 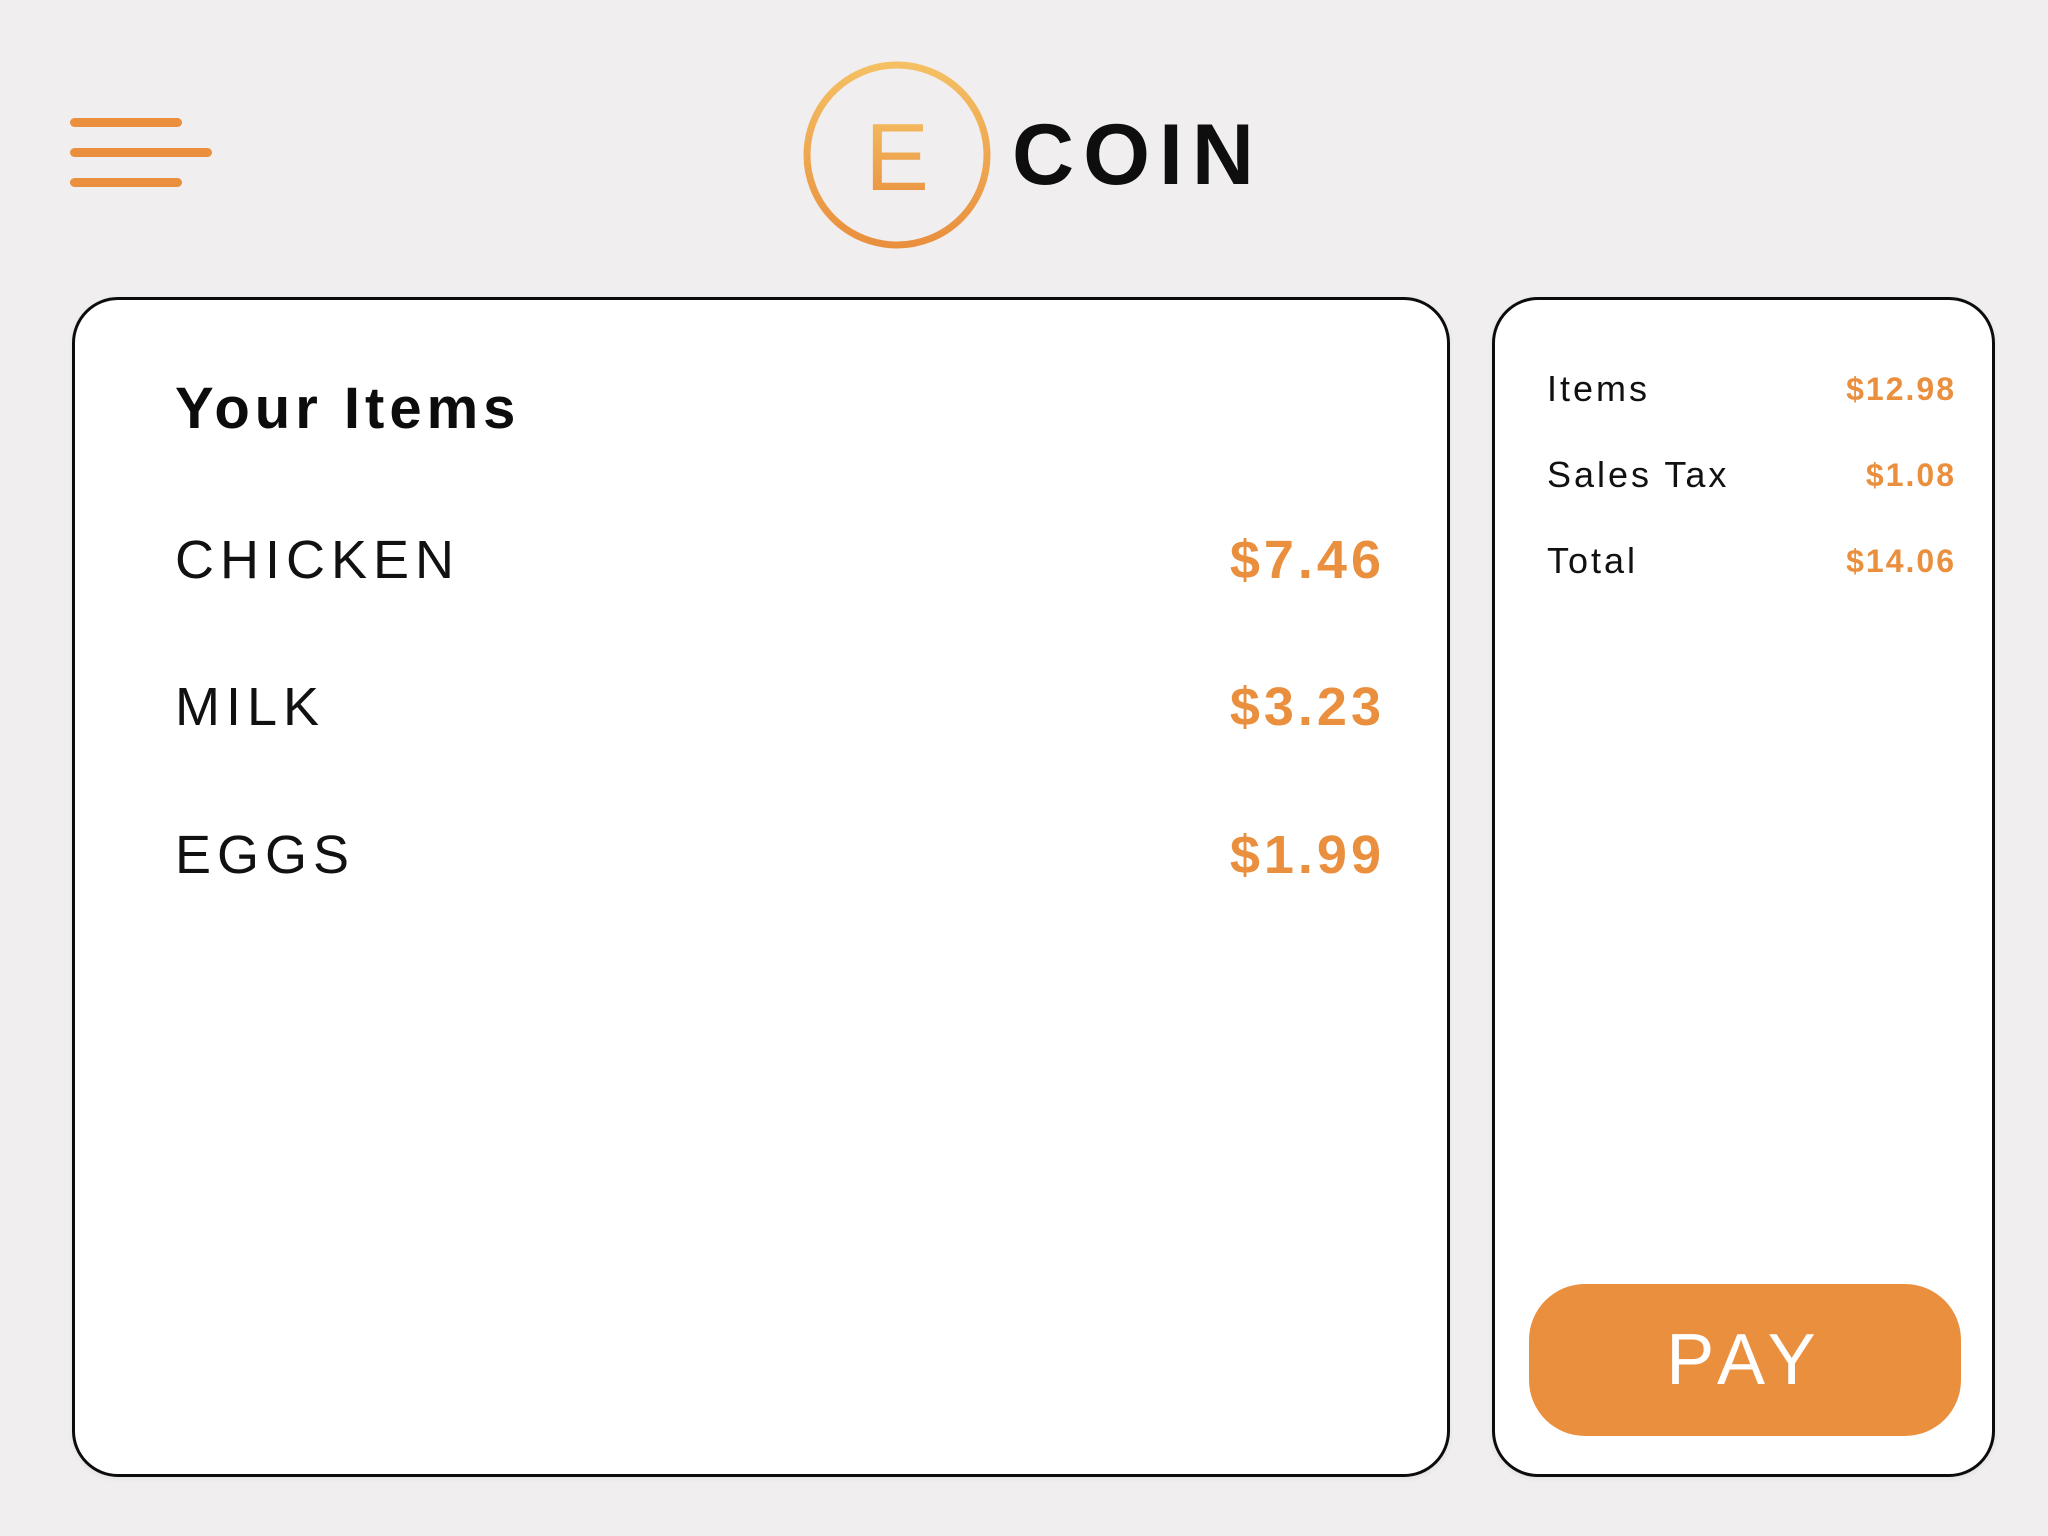 What do you see at coordinates (1638, 474) in the screenshot?
I see `summary-label: Sales Tax` at bounding box center [1638, 474].